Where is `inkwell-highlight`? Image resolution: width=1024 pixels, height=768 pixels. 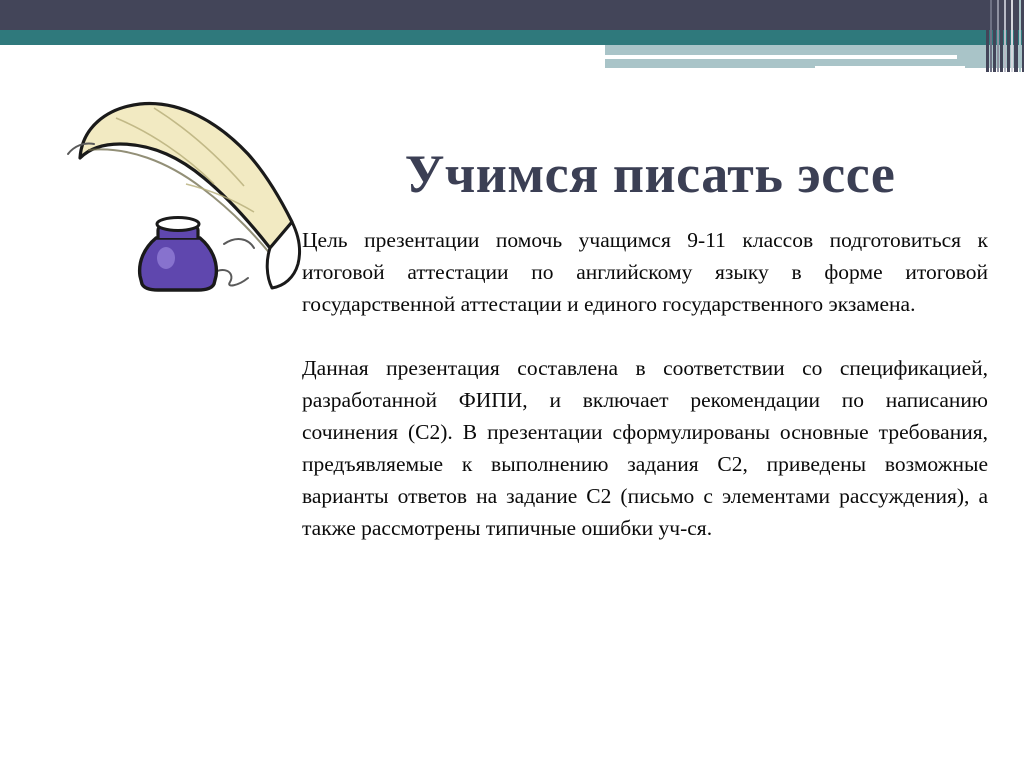
inkwell-highlight is located at coordinates (166, 258).